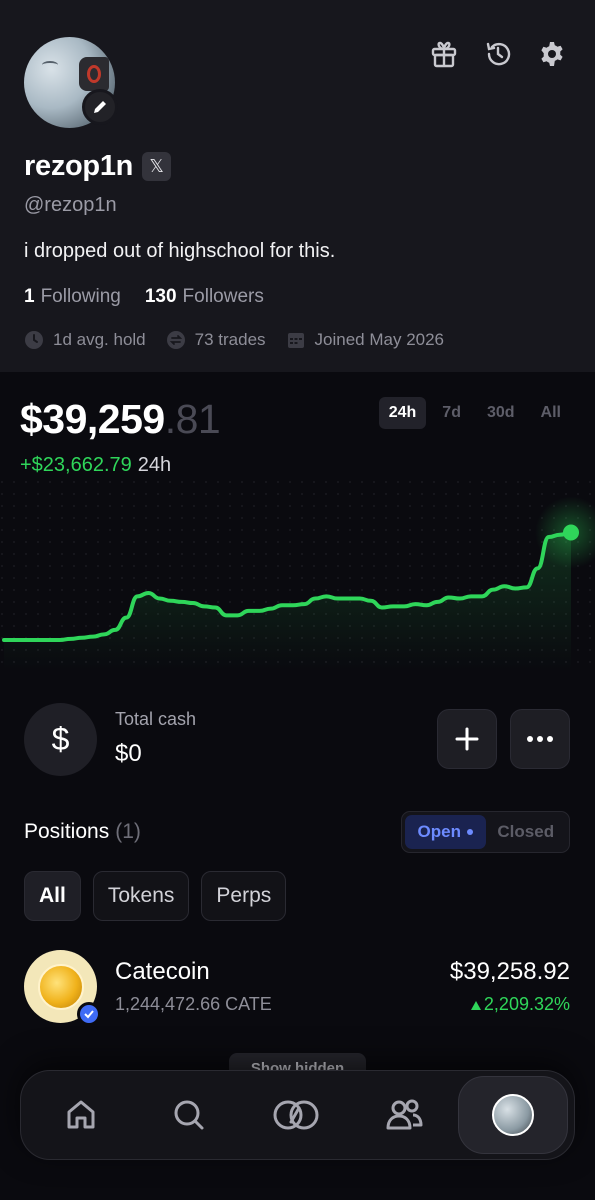 Image resolution: width=595 pixels, height=1200 pixels. Describe the element at coordinates (474, 413) in the screenshot. I see `range-selector: 24h 7d 30d All` at that location.